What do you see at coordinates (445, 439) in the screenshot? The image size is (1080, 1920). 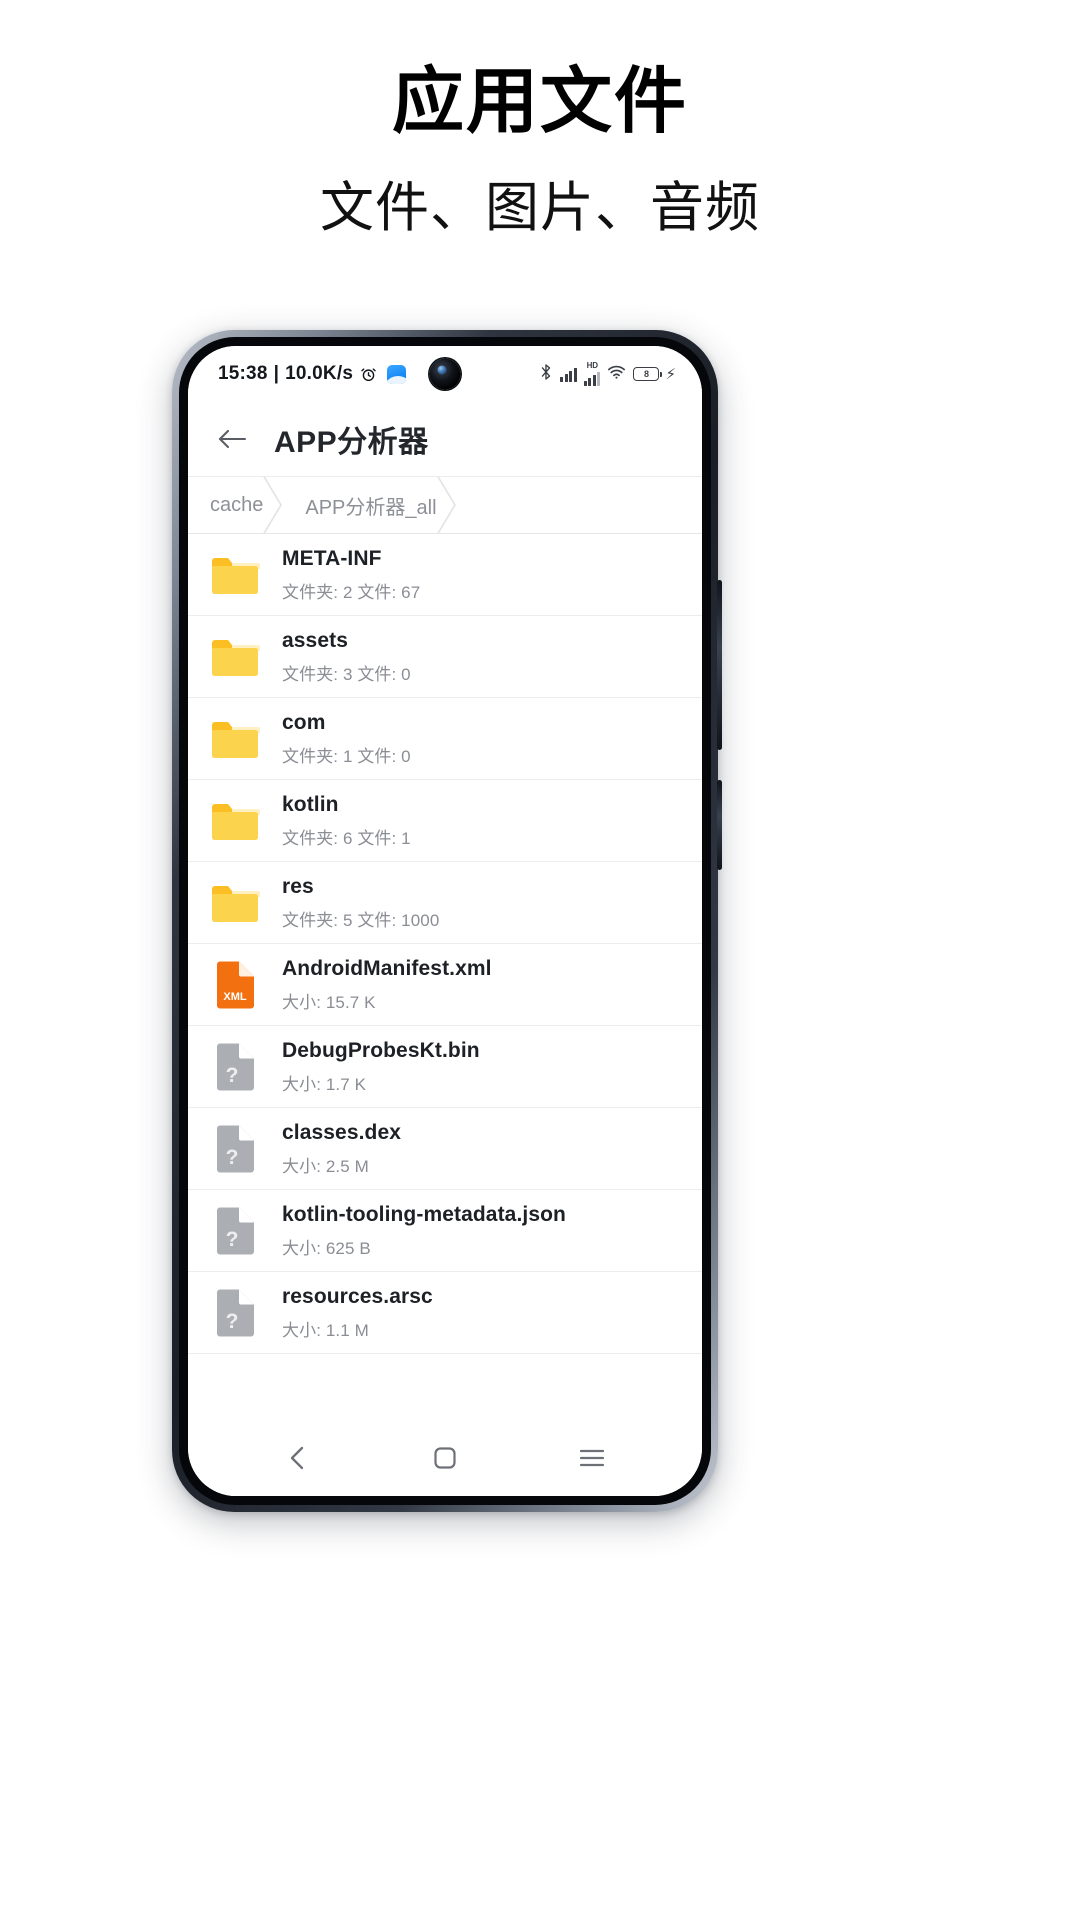 I see `app-toolbar: APP分析器` at bounding box center [445, 439].